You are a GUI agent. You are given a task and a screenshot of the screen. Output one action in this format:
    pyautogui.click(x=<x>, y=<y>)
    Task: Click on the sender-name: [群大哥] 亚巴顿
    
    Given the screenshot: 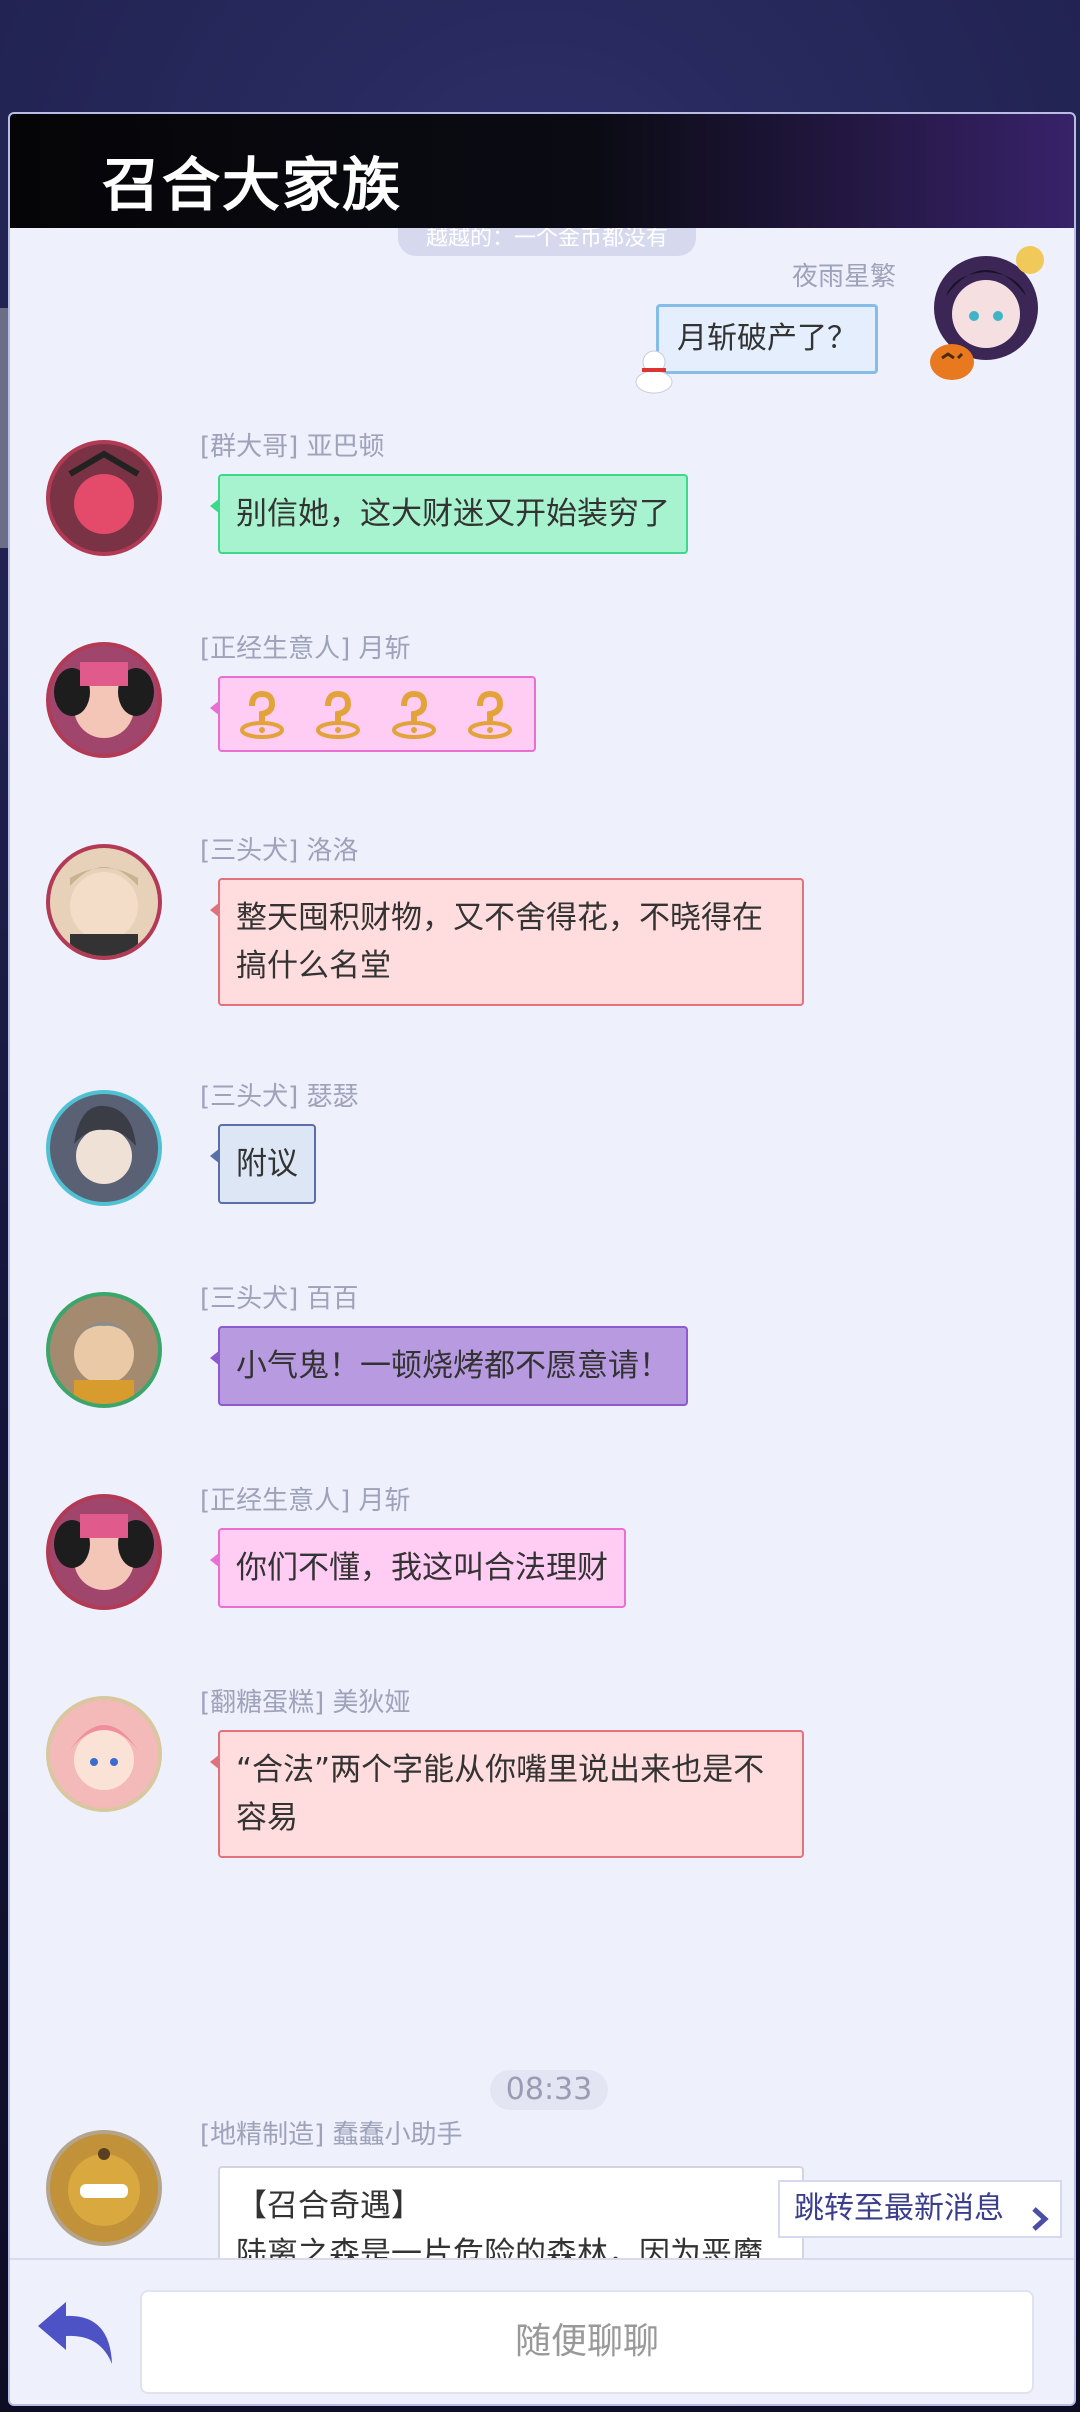 What is the action you would take?
    pyautogui.click(x=292, y=447)
    